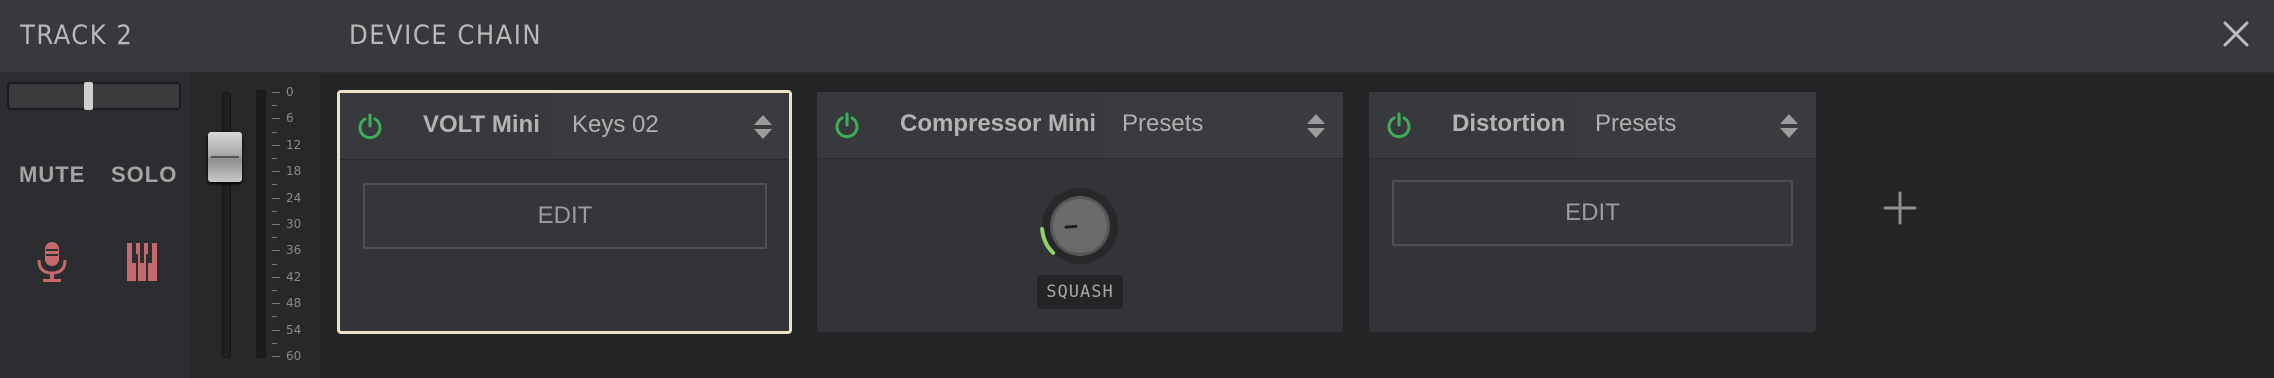 The image size is (2274, 378). What do you see at coordinates (1900, 208) in the screenshot?
I see `plus-icon` at bounding box center [1900, 208].